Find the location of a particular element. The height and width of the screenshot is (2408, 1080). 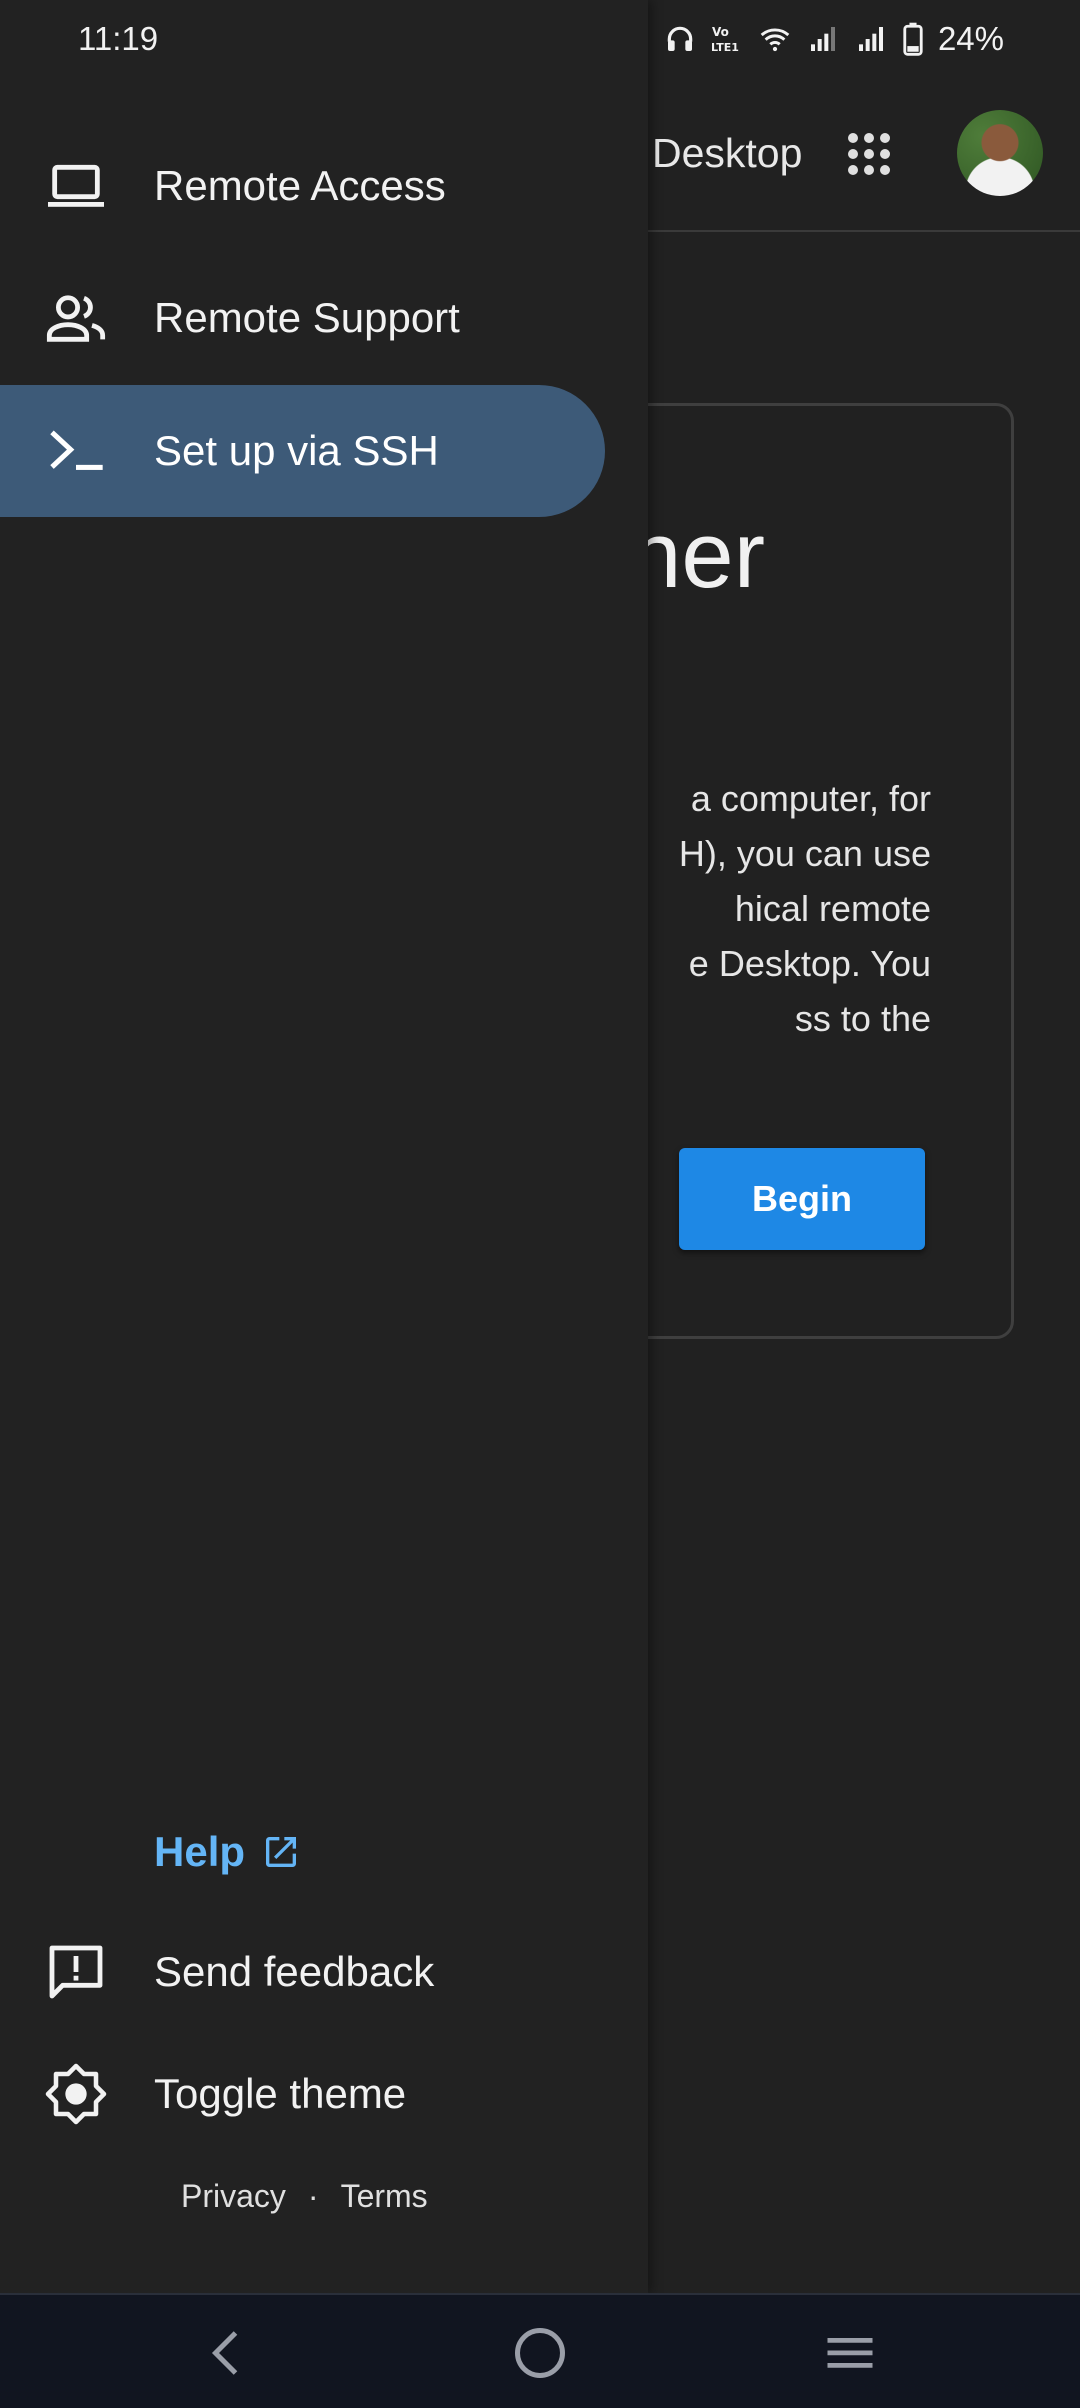

privacy-link: Privacy is located at coordinates (233, 2196).